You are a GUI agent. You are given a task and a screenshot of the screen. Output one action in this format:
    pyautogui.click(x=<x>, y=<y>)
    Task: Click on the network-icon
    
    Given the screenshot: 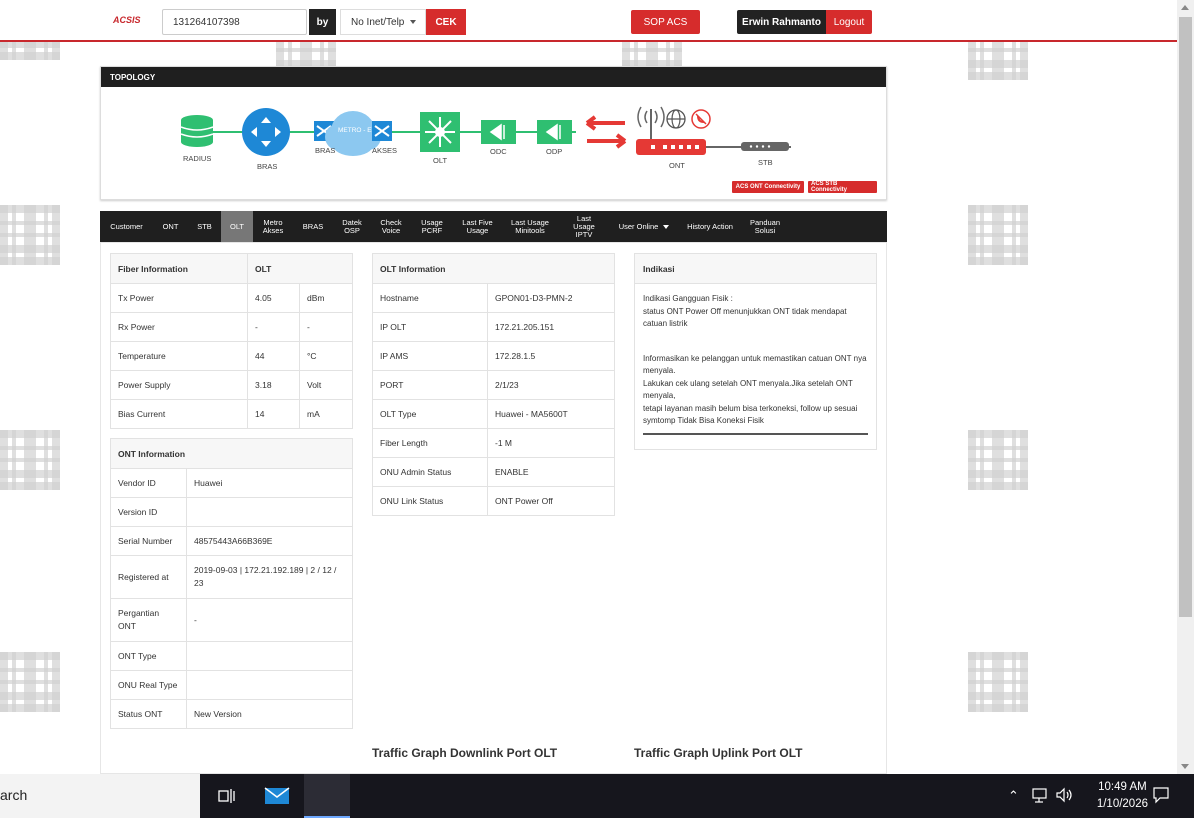 What is the action you would take?
    pyautogui.click(x=1040, y=796)
    